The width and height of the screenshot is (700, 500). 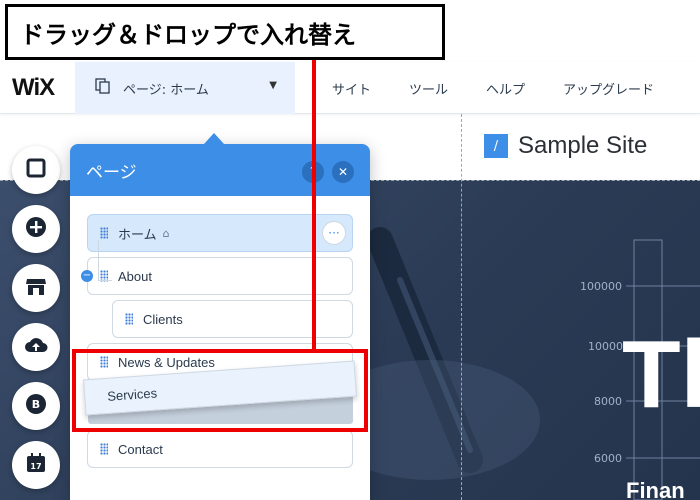 What do you see at coordinates (608, 458) in the screenshot?
I see `chart-tick: 6000` at bounding box center [608, 458].